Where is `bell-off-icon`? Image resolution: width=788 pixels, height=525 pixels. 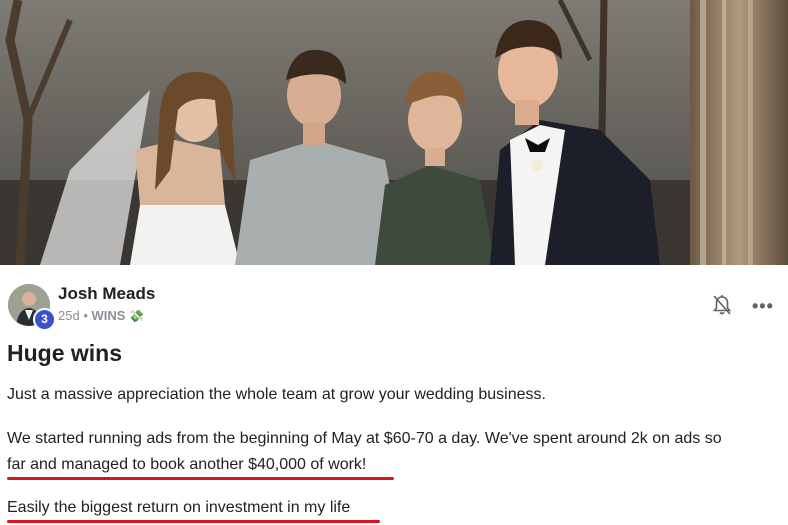
bell-off-icon is located at coordinates (722, 305).